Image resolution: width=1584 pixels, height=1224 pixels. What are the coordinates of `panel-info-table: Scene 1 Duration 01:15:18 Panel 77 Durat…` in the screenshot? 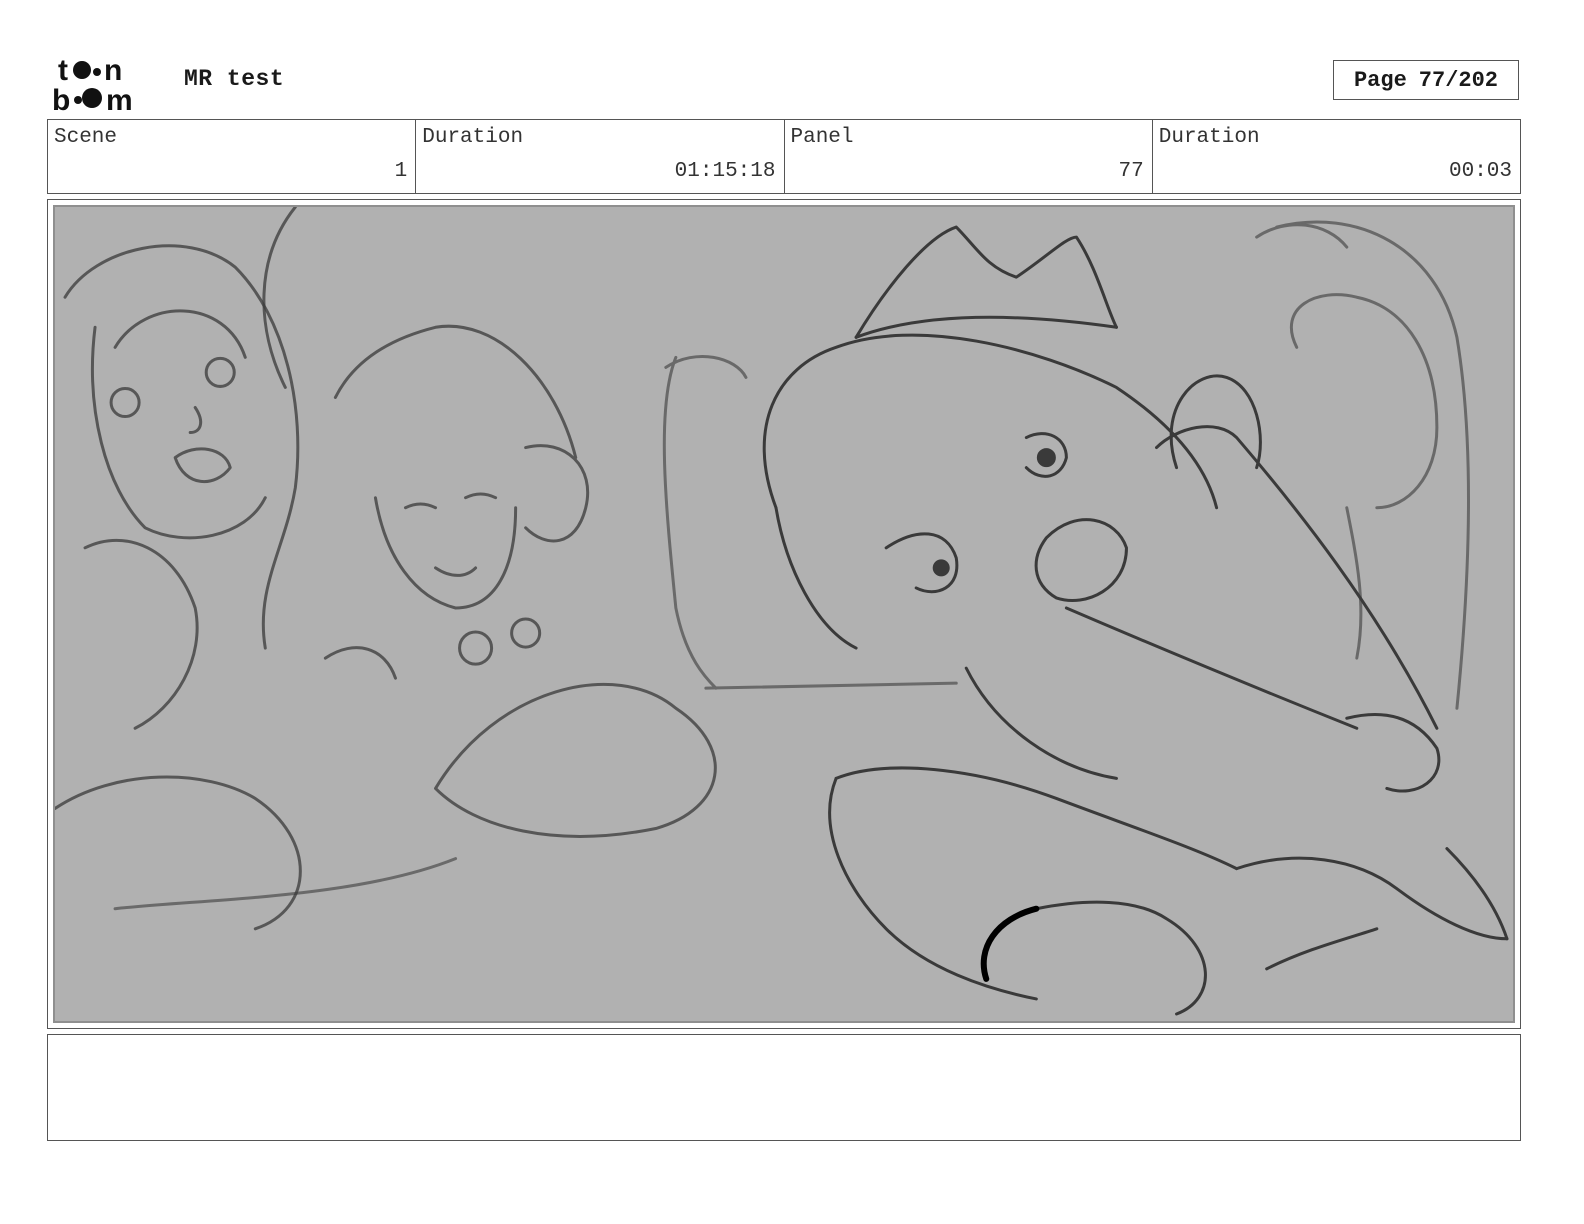 It's located at (784, 156).